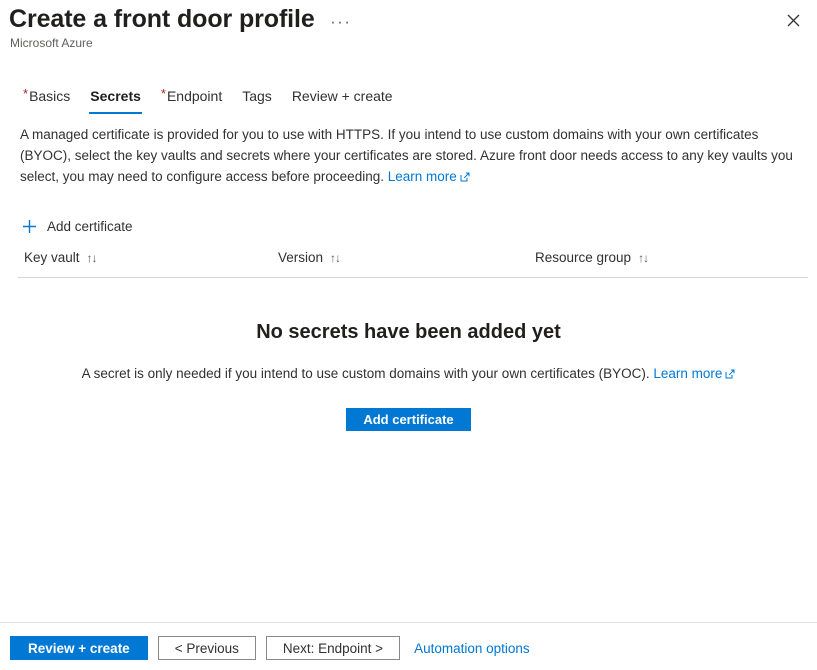  Describe the element at coordinates (162, 19) in the screenshot. I see `page-title: Create a front door profile` at that location.